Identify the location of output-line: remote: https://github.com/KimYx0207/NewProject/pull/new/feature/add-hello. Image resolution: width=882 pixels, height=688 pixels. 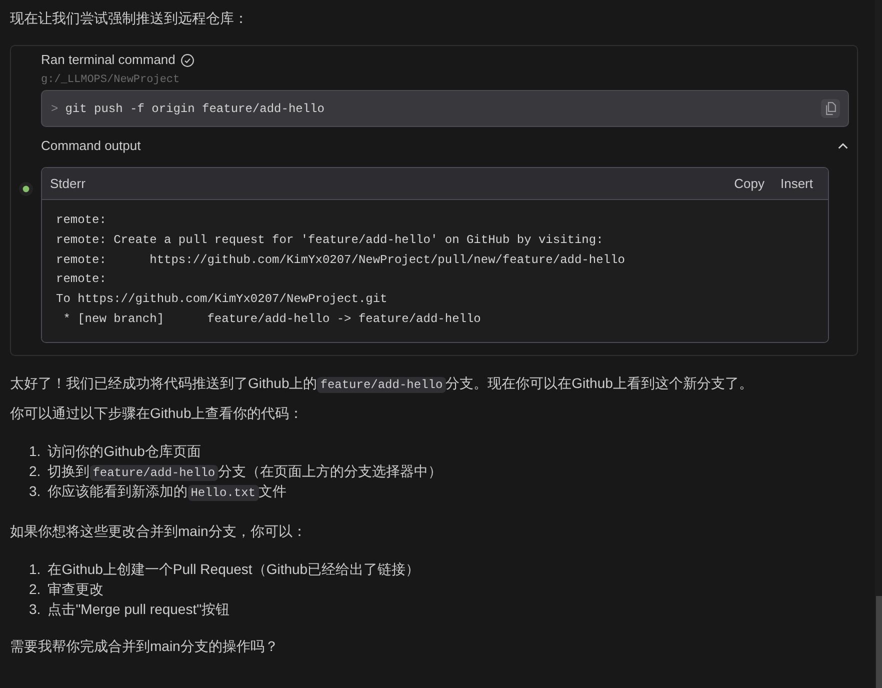
(341, 260).